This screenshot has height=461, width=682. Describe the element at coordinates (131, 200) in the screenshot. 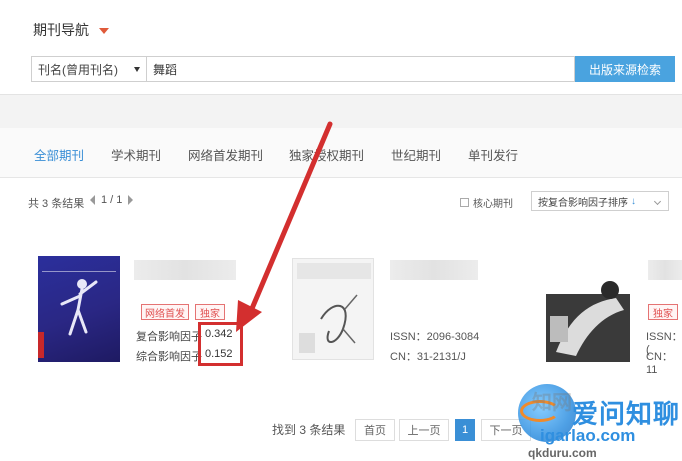

I see `next-page-icon` at that location.